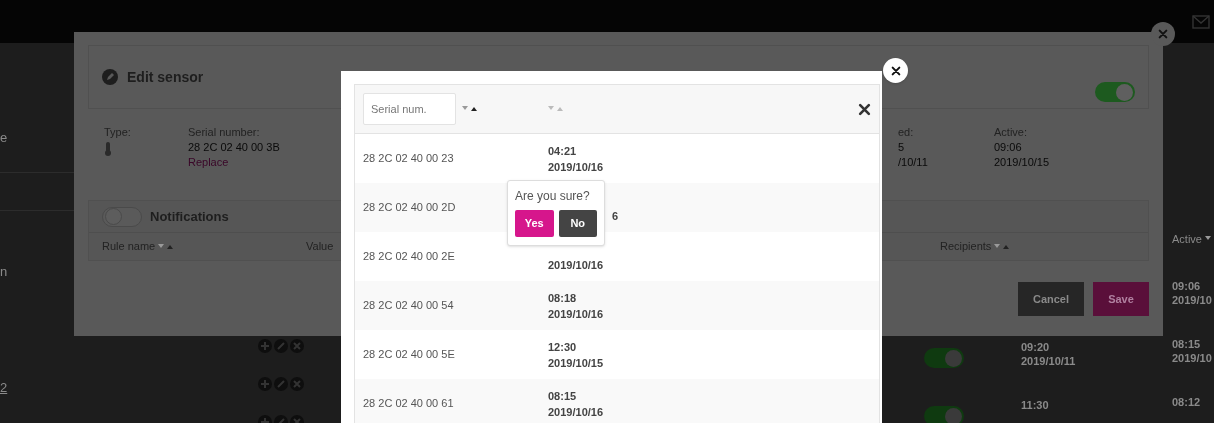 This screenshot has width=1214, height=423. Describe the element at coordinates (409, 159) in the screenshot. I see `serial-text: 28 2C 02 40 00 23` at that location.